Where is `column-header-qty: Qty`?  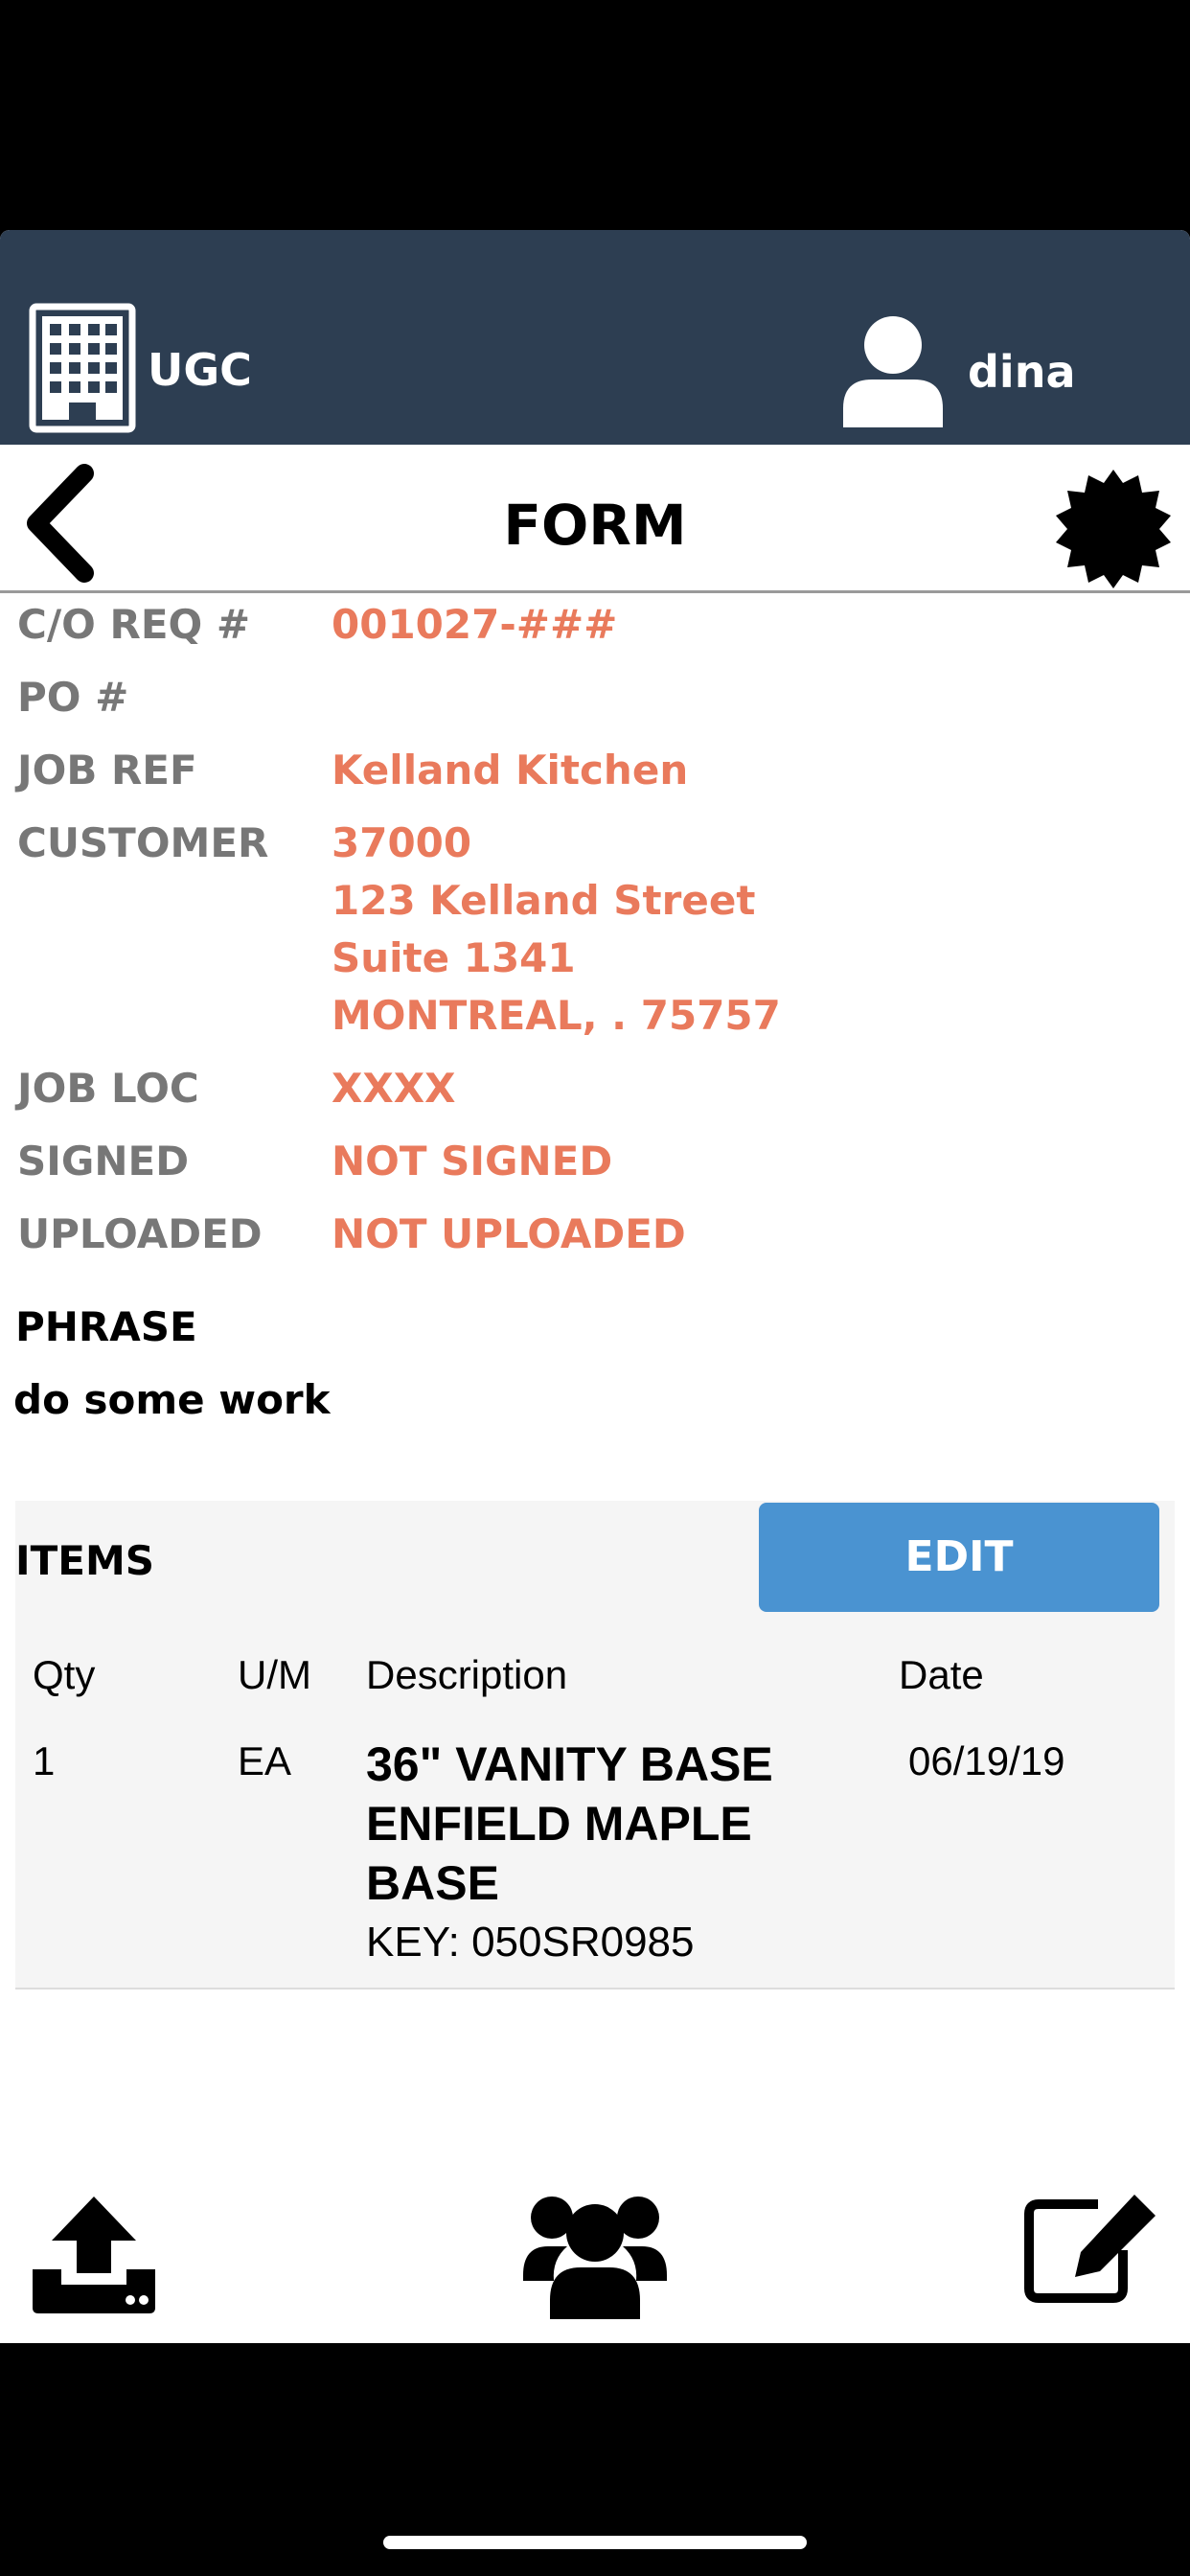 column-header-qty: Qty is located at coordinates (64, 1674).